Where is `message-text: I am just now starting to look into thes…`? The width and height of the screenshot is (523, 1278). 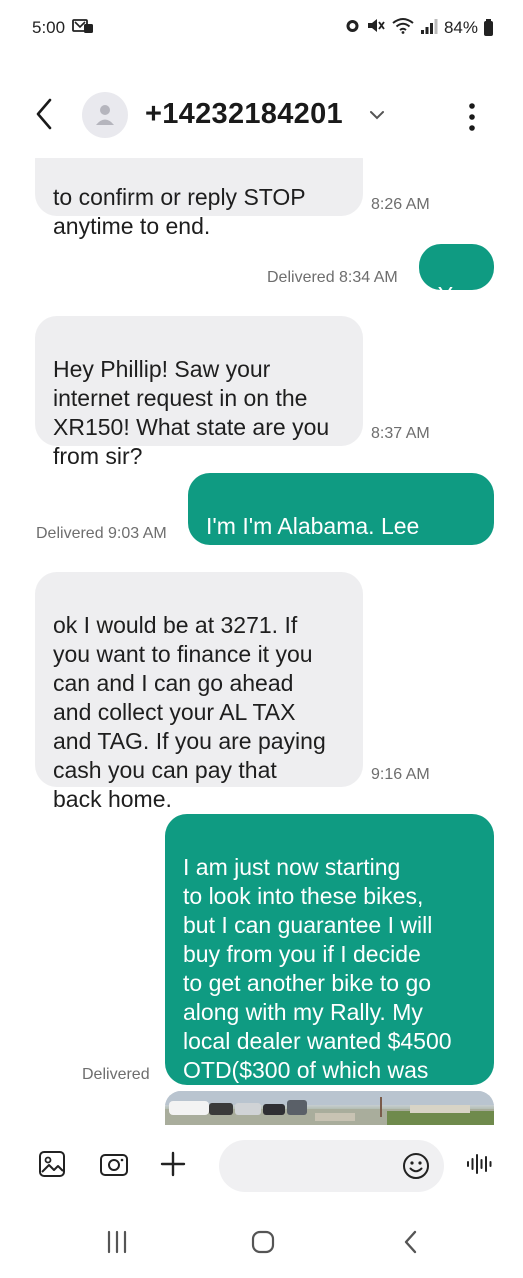 message-text: I am just now starting to look into thes… is located at coordinates (317, 983).